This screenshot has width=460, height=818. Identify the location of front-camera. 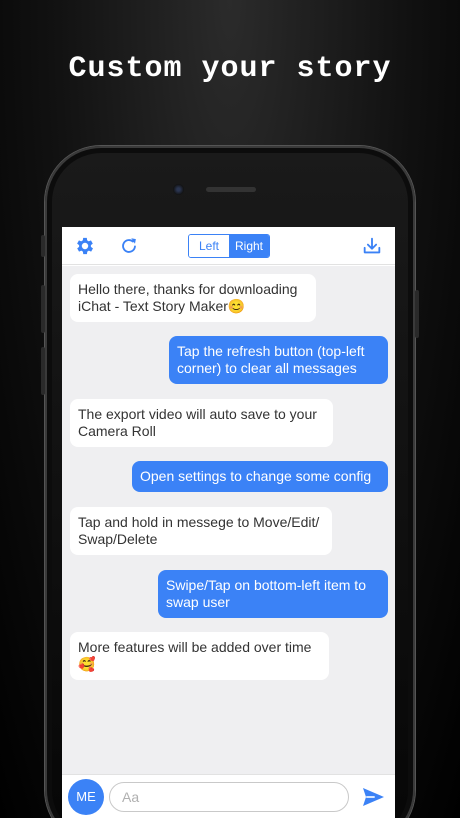
(178, 189).